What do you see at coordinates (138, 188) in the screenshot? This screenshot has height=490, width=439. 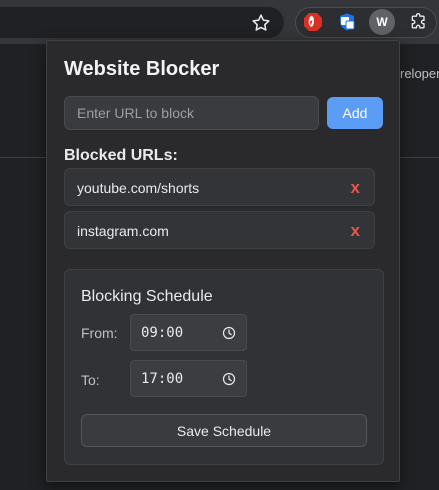 I see `blocked-url-text: youtube.com/shorts` at bounding box center [138, 188].